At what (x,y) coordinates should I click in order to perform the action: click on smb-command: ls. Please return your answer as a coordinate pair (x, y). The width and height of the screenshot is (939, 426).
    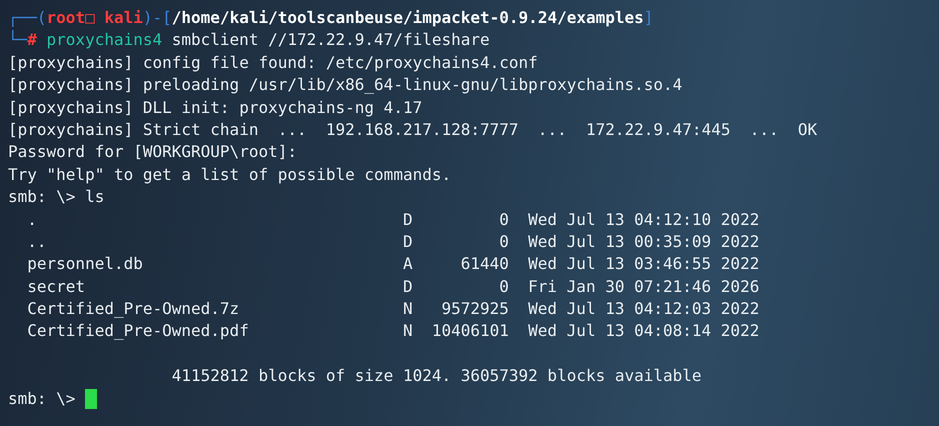
    Looking at the image, I should click on (94, 197).